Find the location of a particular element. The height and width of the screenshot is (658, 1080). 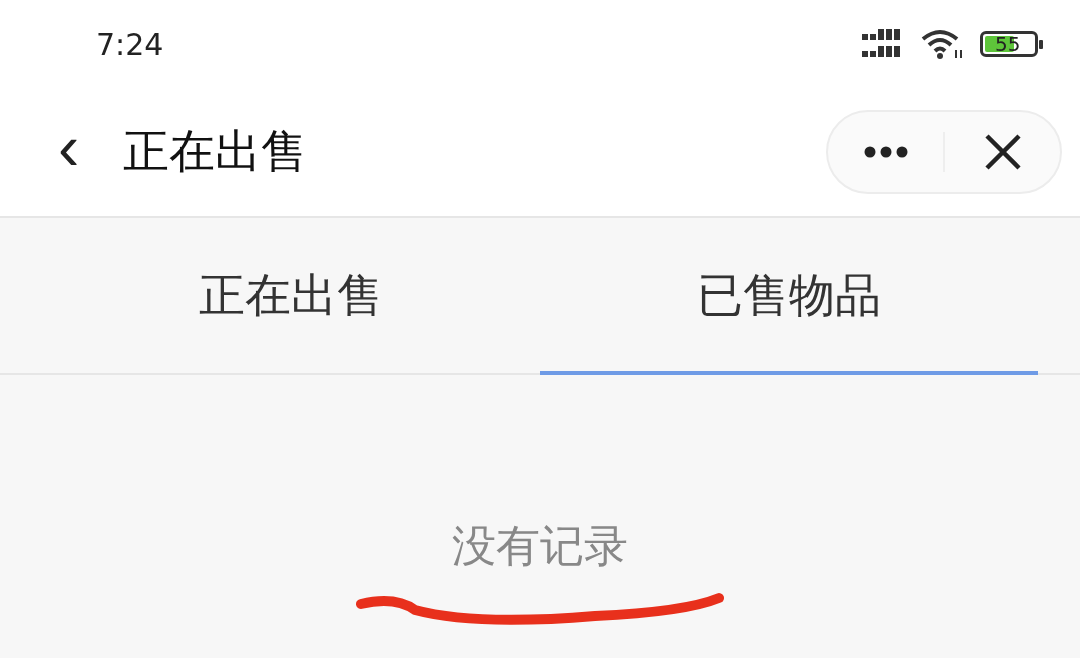

empty-message: 没有记录 is located at coordinates (540, 546).